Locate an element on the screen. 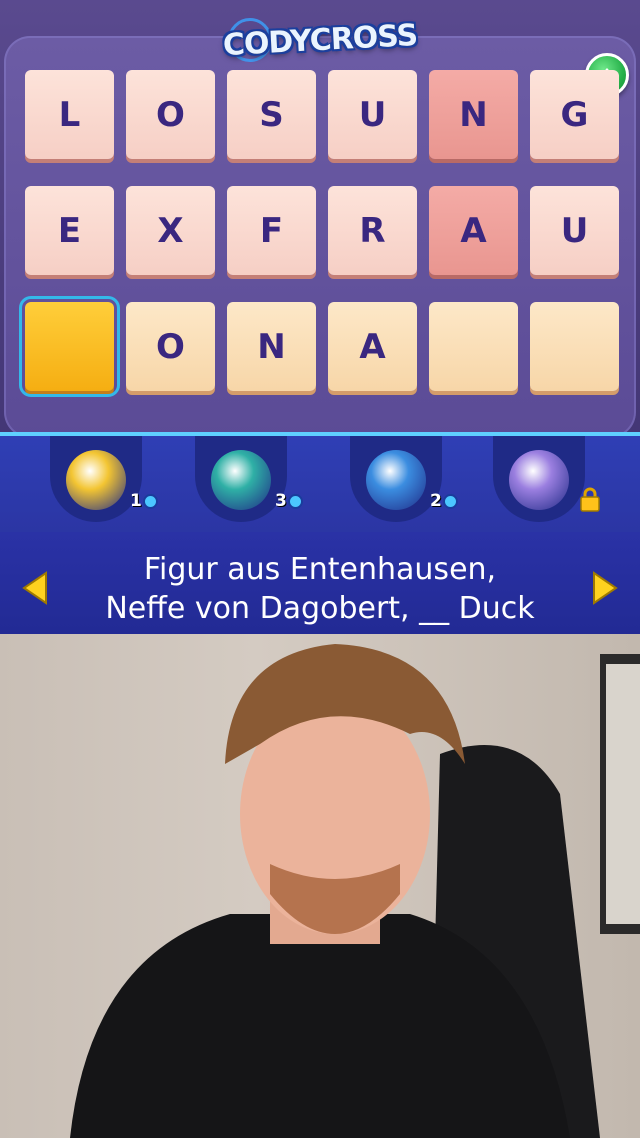 The height and width of the screenshot is (1138, 640). letter-tile: F is located at coordinates (271, 230).